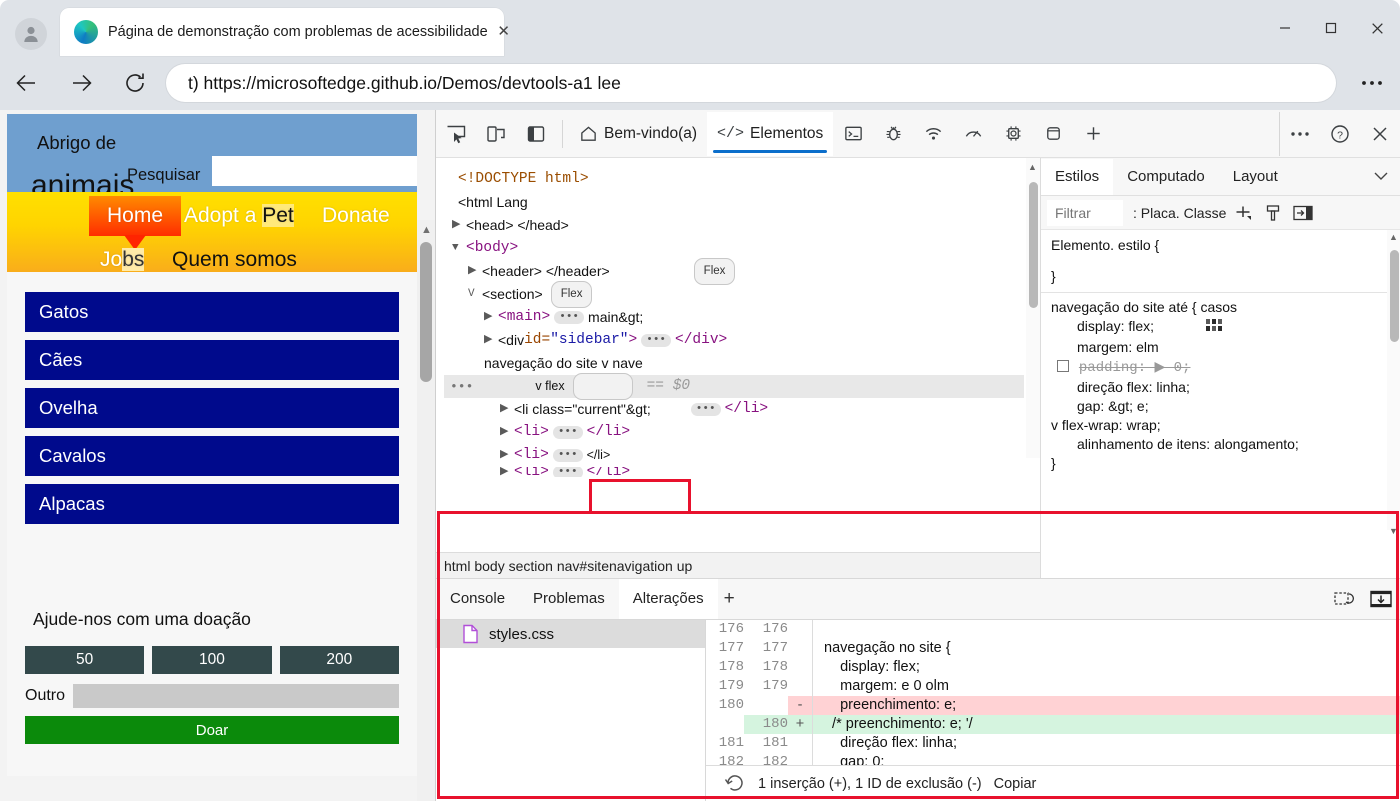  What do you see at coordinates (933, 134) in the screenshot?
I see `network-icon` at bounding box center [933, 134].